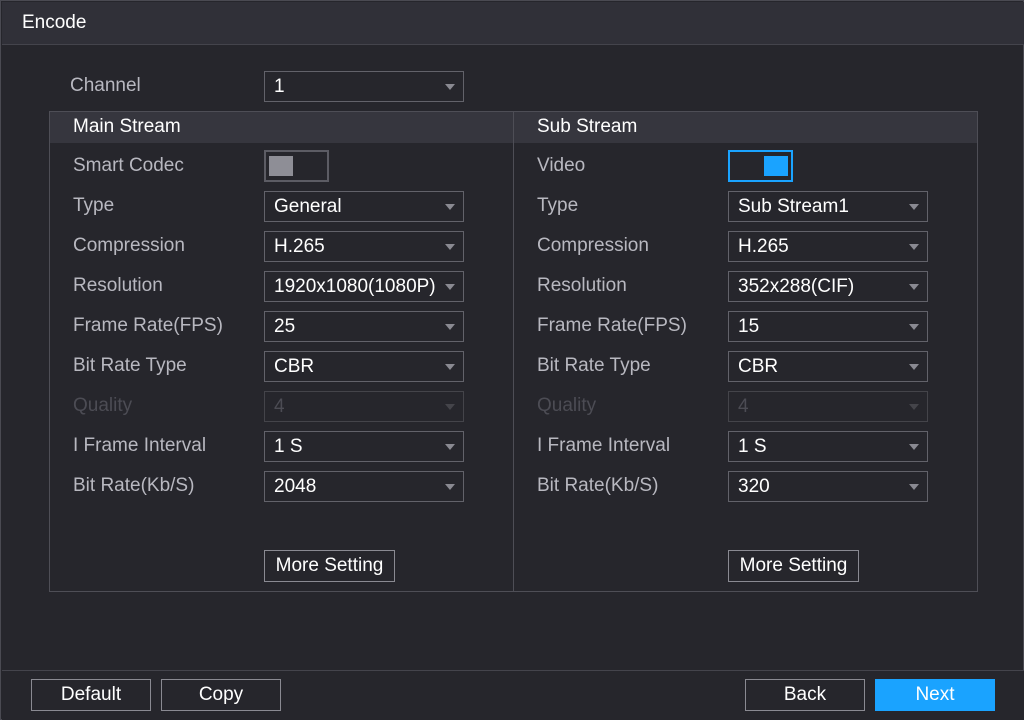 The width and height of the screenshot is (1024, 720). I want to click on main-compression-select: H.265, so click(364, 246).